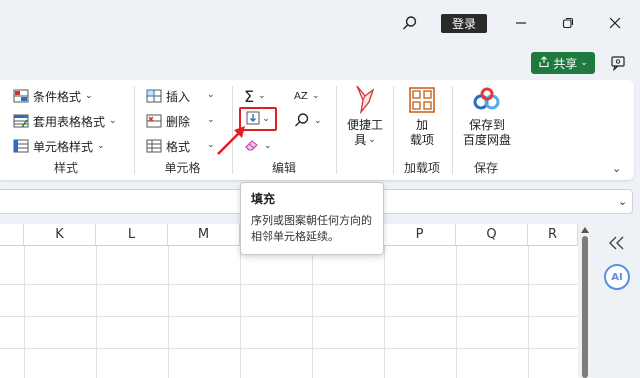 The height and width of the screenshot is (378, 640). Describe the element at coordinates (420, 235) in the screenshot. I see `column-header-p: P` at that location.